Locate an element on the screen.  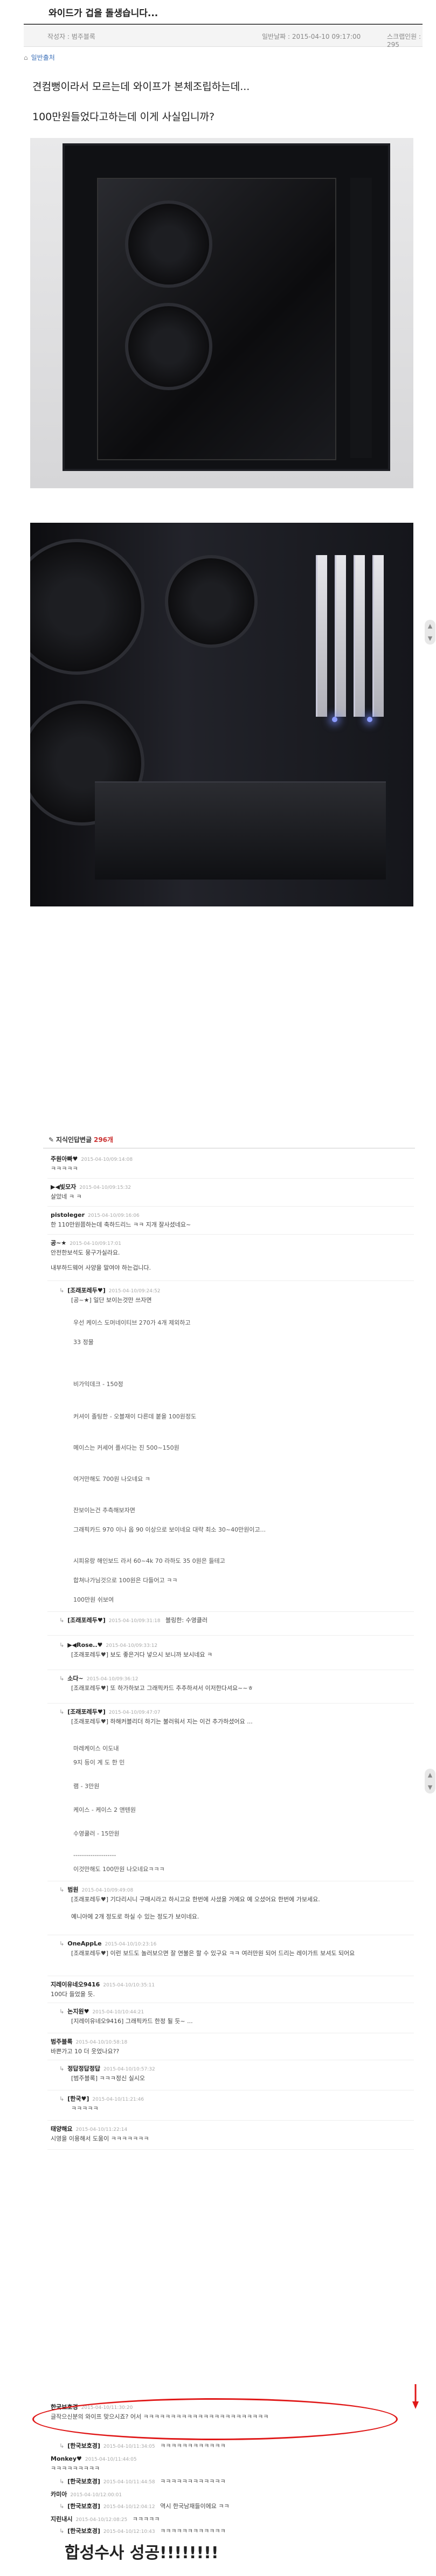
post-author: 작성자 : 범주블록 is located at coordinates (71, 36).